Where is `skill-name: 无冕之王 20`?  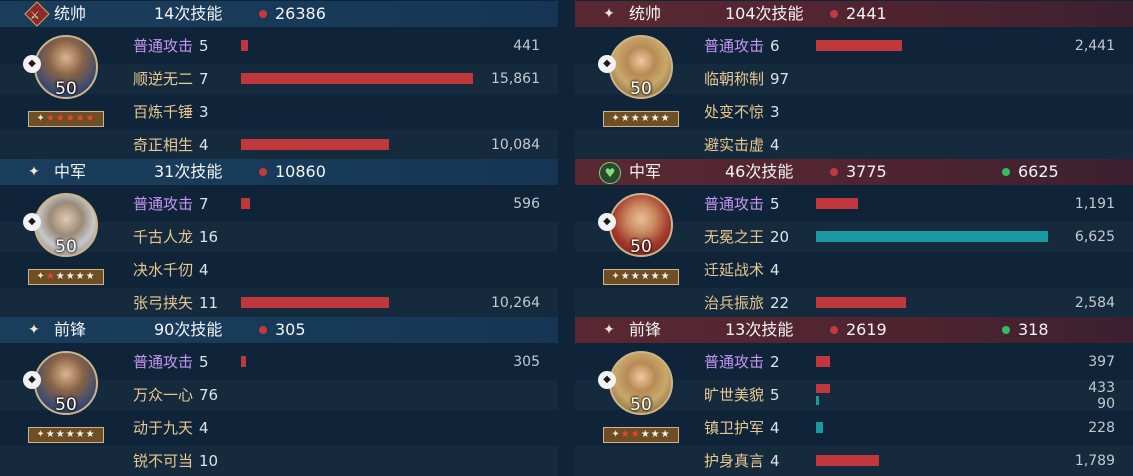 skill-name: 无冕之王 20 is located at coordinates (746, 237).